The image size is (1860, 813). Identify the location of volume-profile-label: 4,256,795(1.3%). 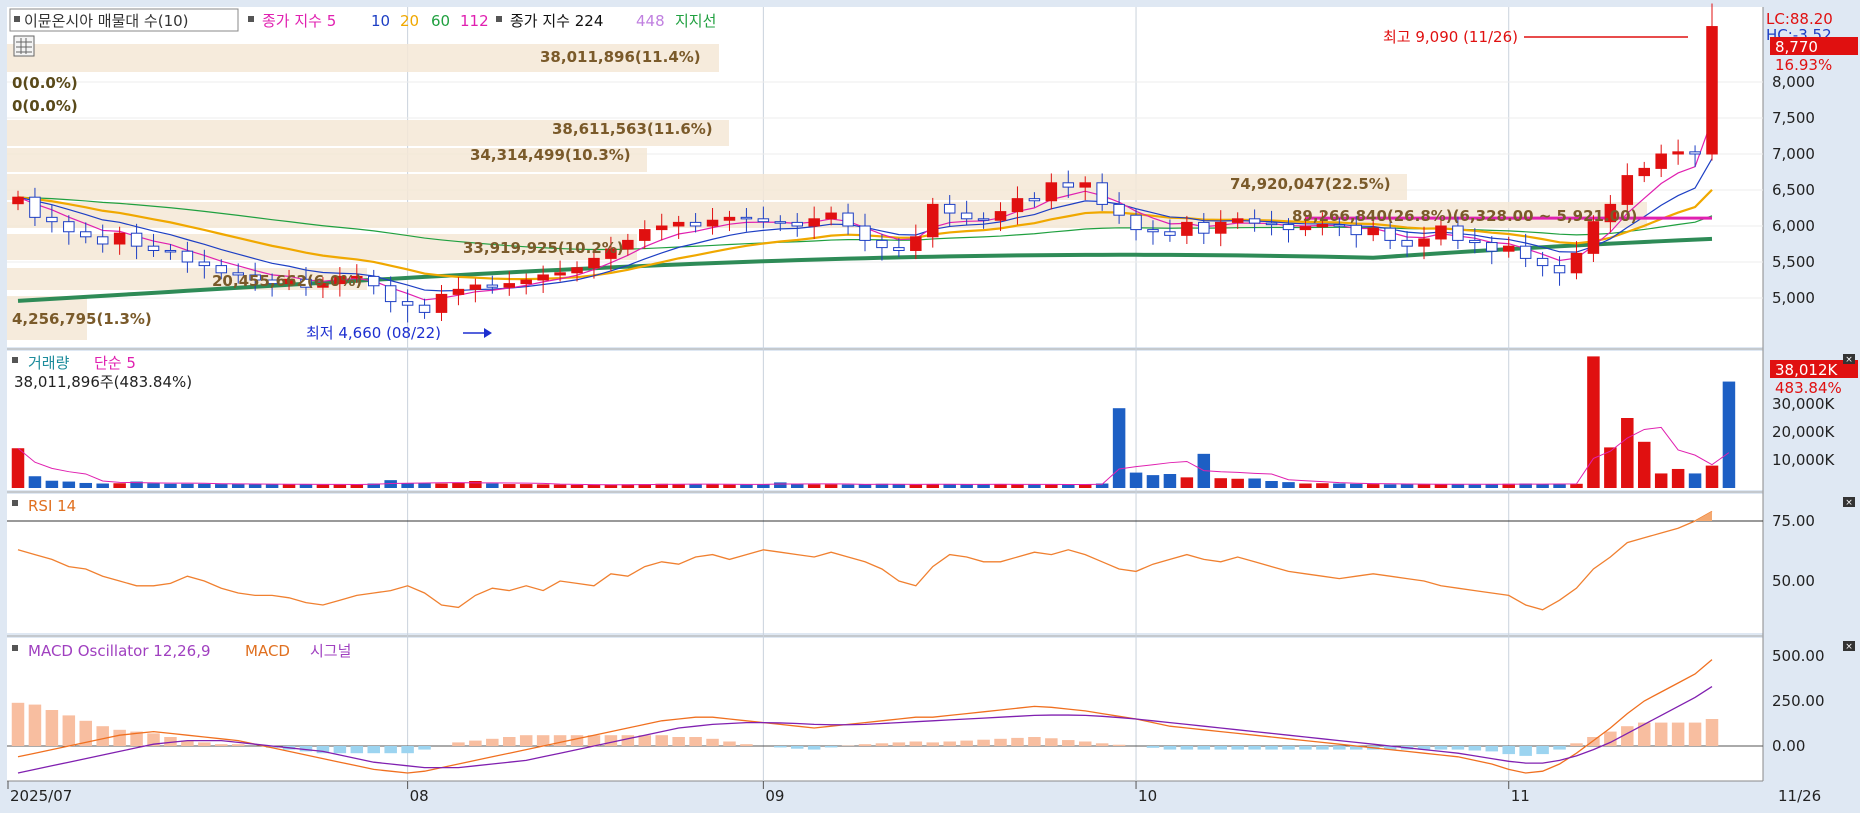
(82, 319).